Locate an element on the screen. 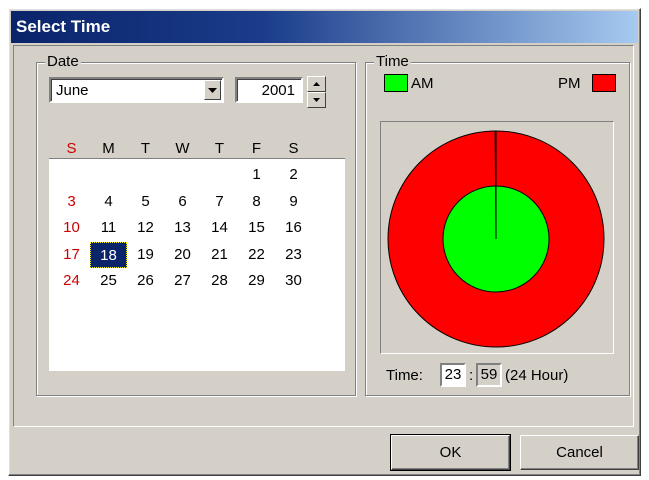 This screenshot has width=649, height=480. year-input: 2001 is located at coordinates (269, 90).